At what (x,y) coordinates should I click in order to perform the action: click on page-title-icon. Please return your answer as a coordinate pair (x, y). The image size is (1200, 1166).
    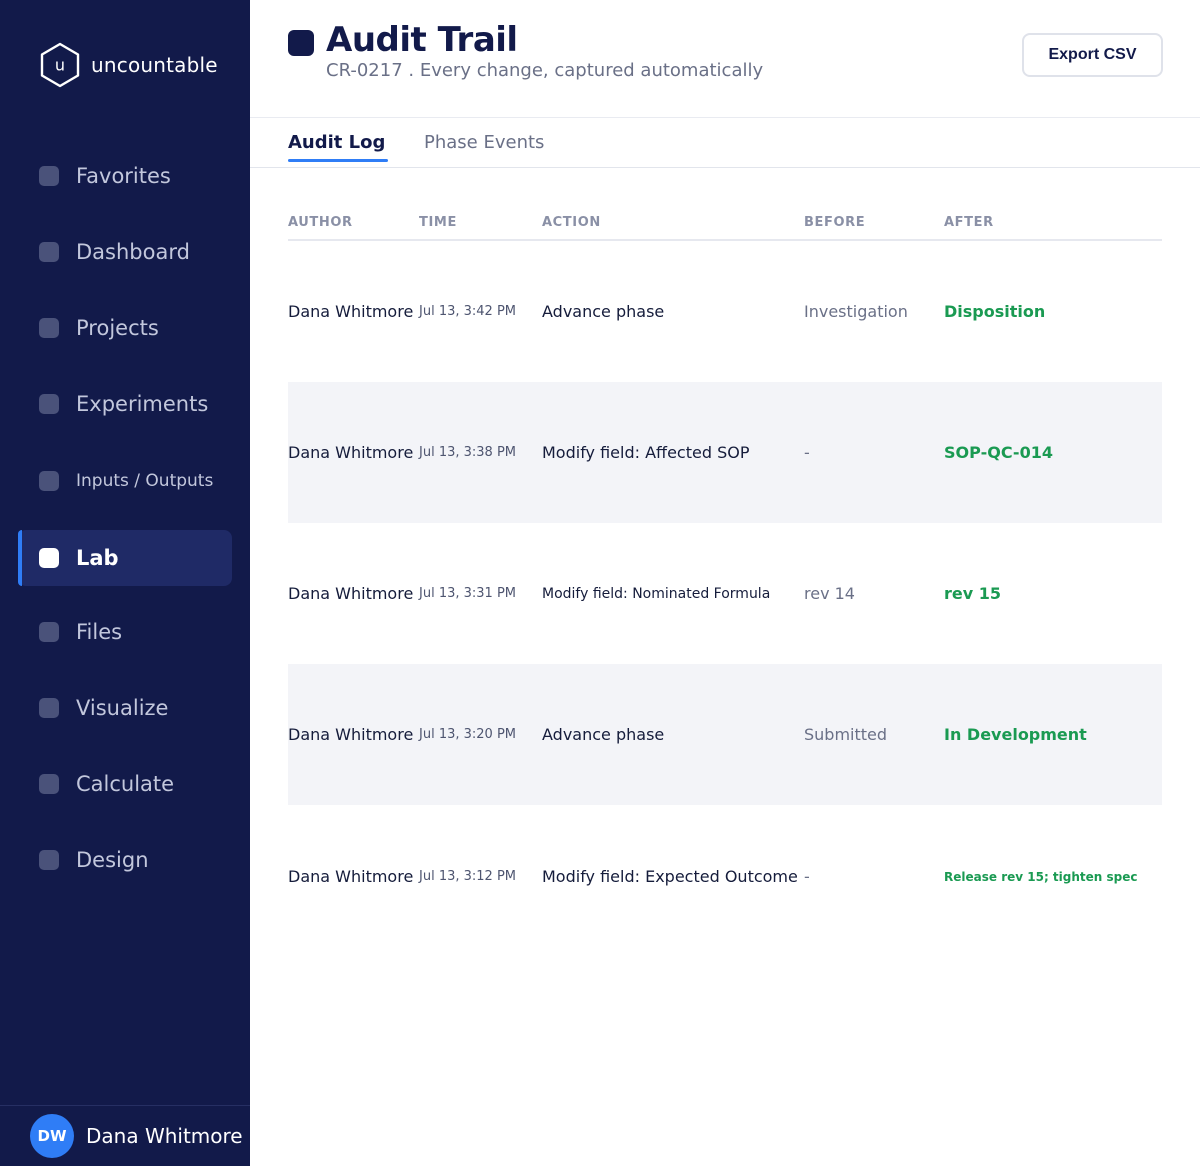
    Looking at the image, I should click on (301, 43).